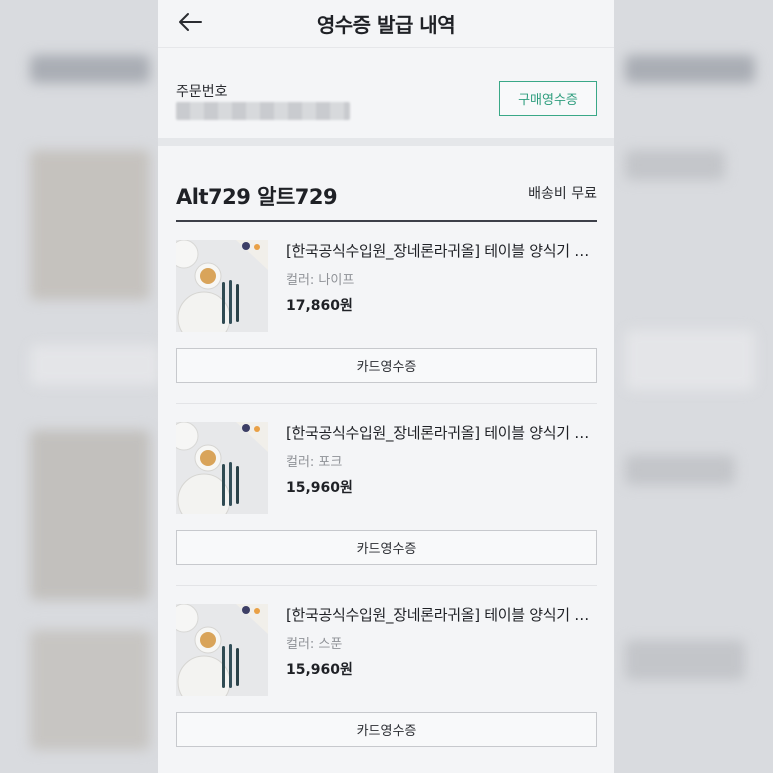 The height and width of the screenshot is (773, 773). What do you see at coordinates (386, 184) in the screenshot?
I see `seller-header: Alt729 알트729 배송비 무료` at bounding box center [386, 184].